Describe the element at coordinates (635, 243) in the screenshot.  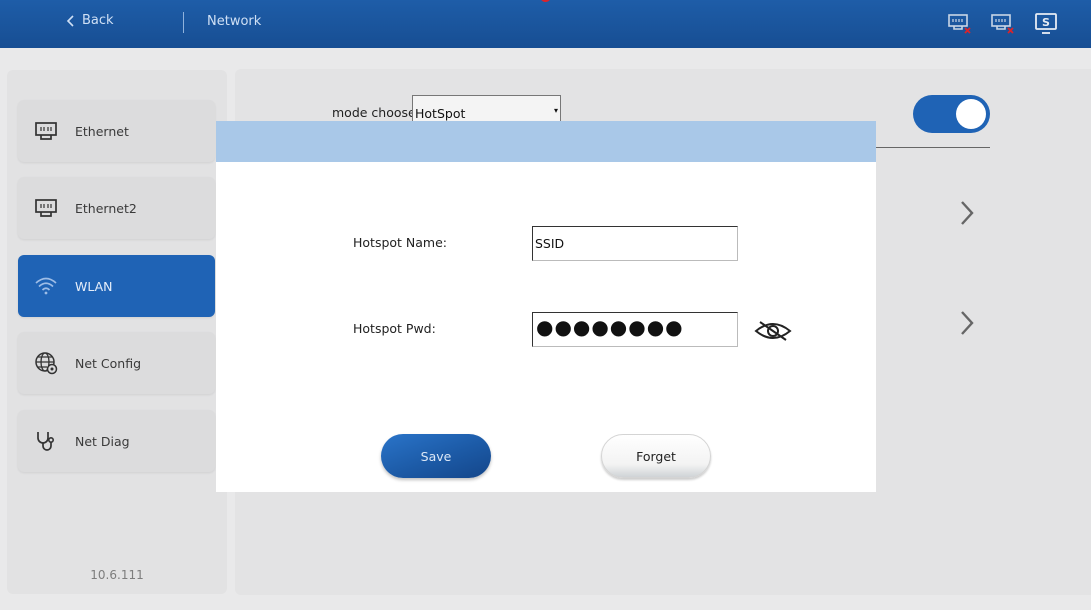
I see `hotspot-name-input: SSID` at that location.